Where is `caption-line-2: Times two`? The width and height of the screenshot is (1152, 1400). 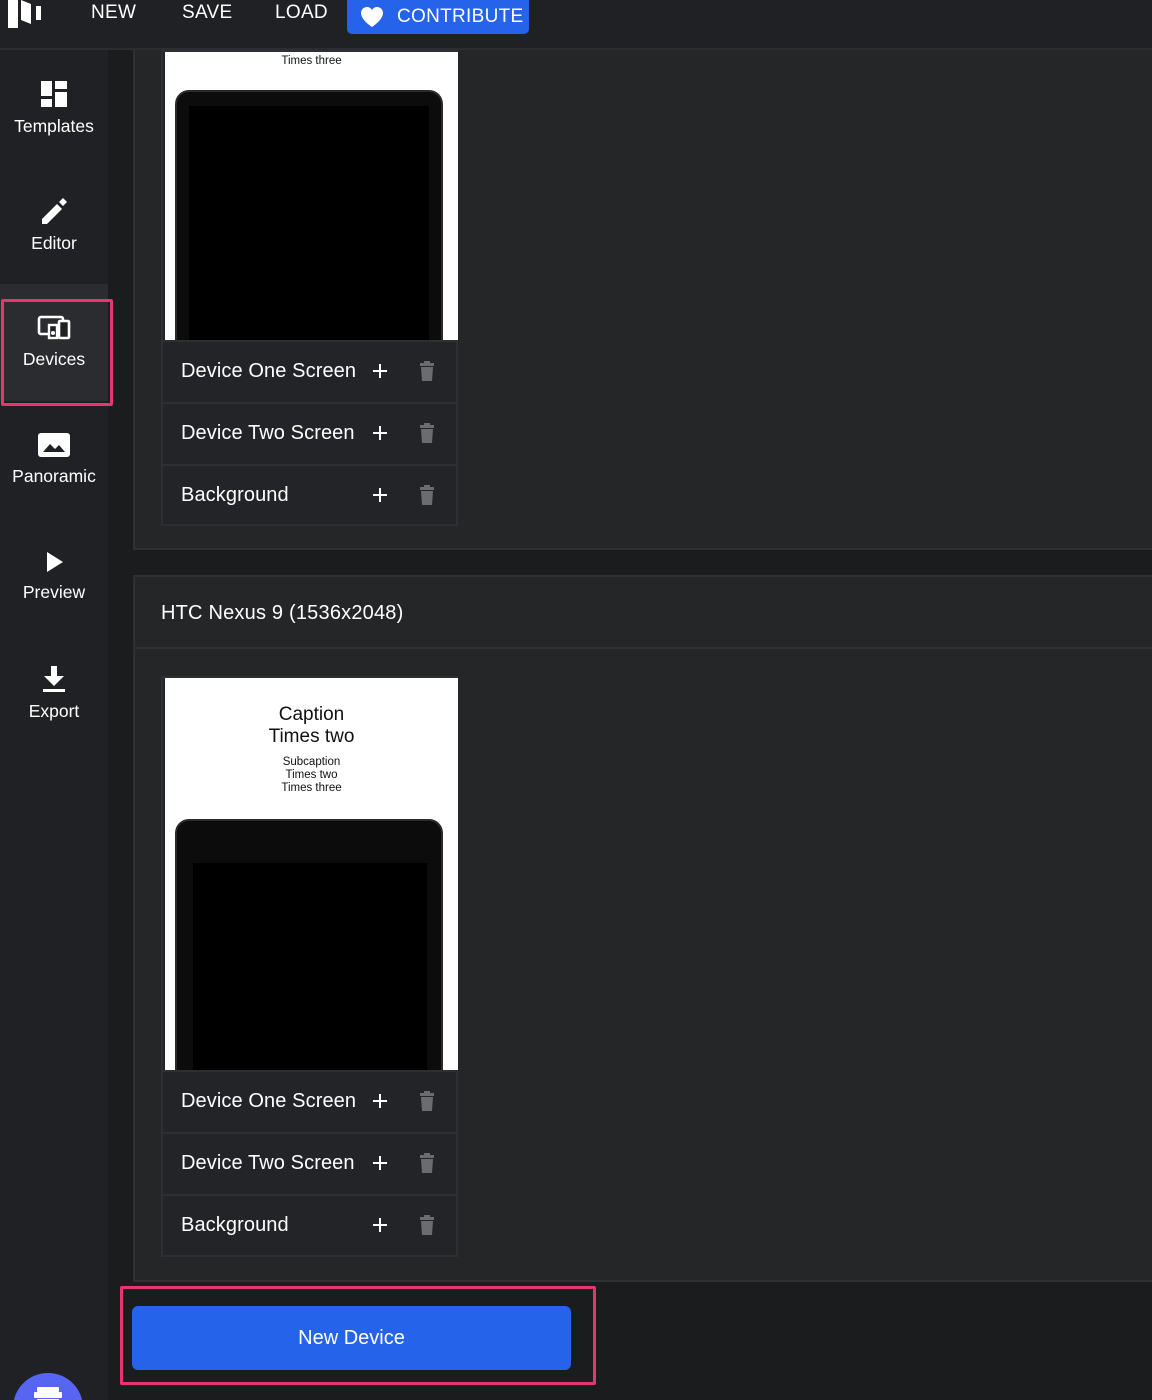 caption-line-2: Times two is located at coordinates (311, 736).